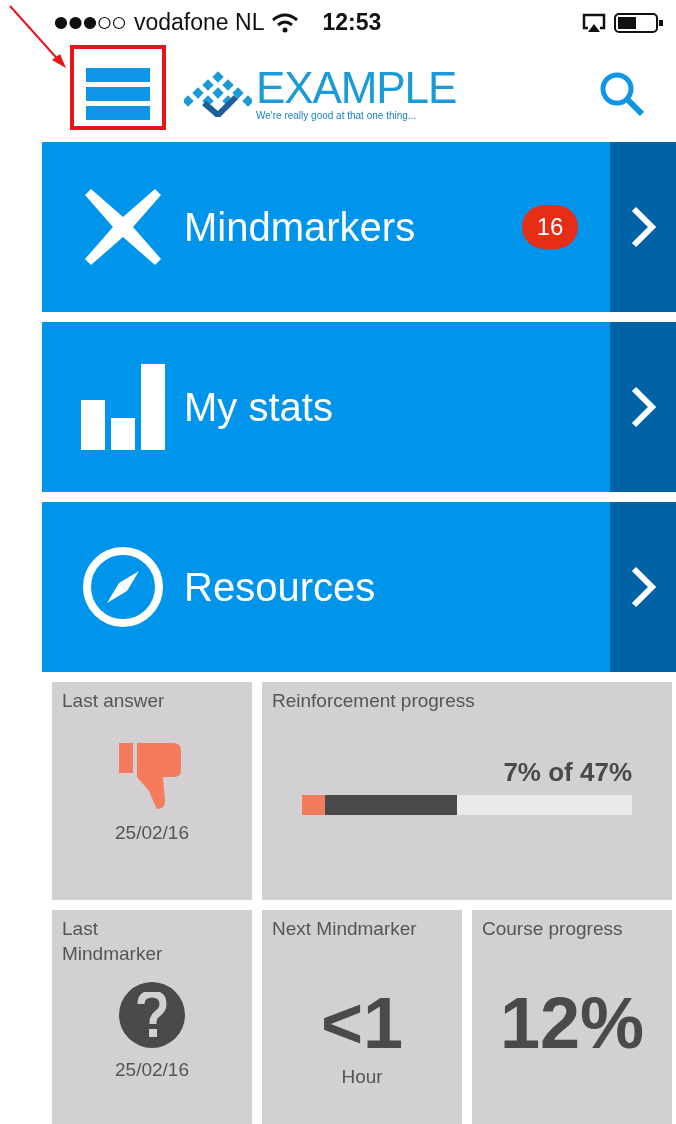 This screenshot has height=1124, width=676. I want to click on annotation-arrow, so click(38, 37).